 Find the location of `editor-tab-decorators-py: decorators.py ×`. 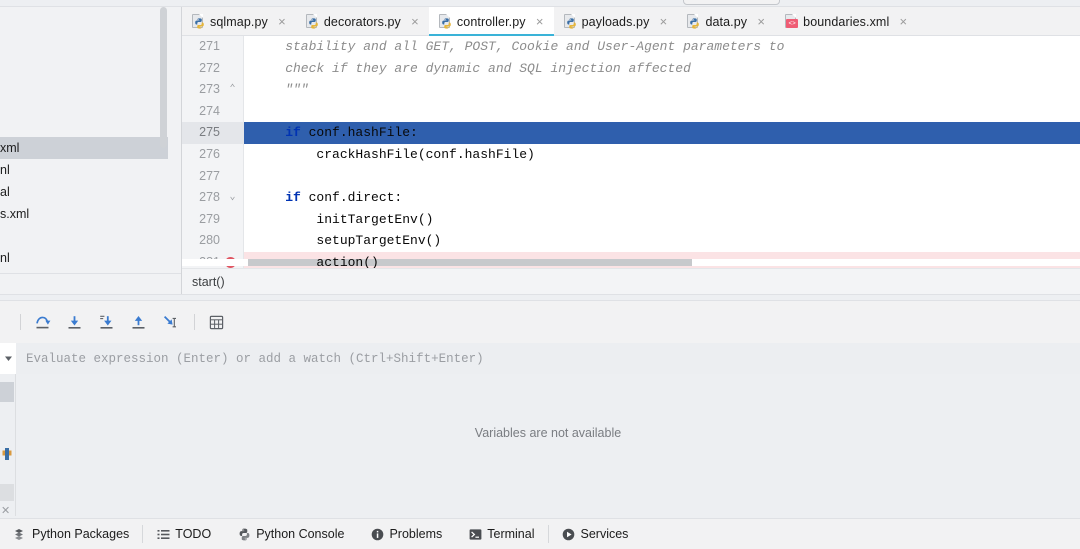

editor-tab-decorators-py: decorators.py × is located at coordinates (362, 21).